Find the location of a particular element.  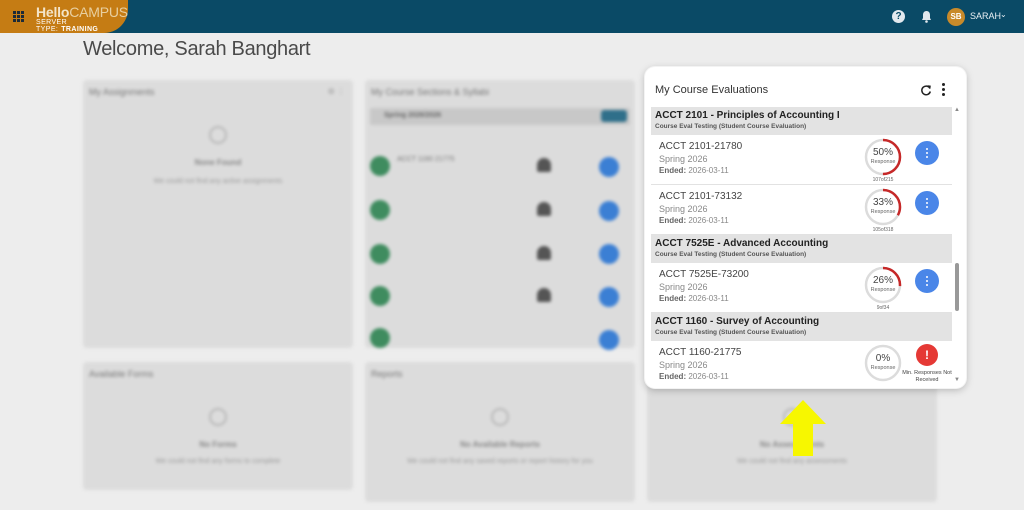

empty-subtitle: We could not find any assessments is located at coordinates (792, 461).